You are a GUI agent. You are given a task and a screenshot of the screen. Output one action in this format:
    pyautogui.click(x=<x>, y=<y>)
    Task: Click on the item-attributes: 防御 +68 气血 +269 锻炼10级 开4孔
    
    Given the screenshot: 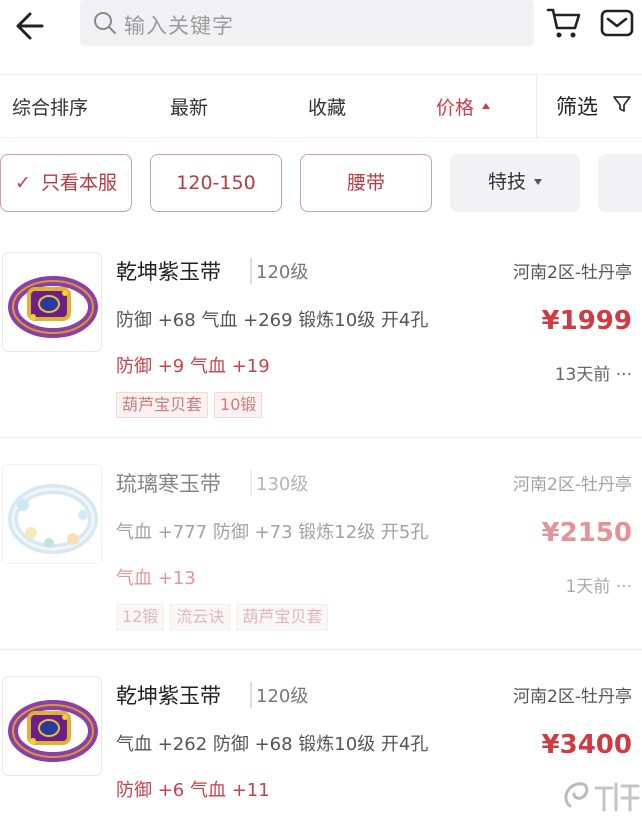 What is the action you would take?
    pyautogui.click(x=272, y=320)
    